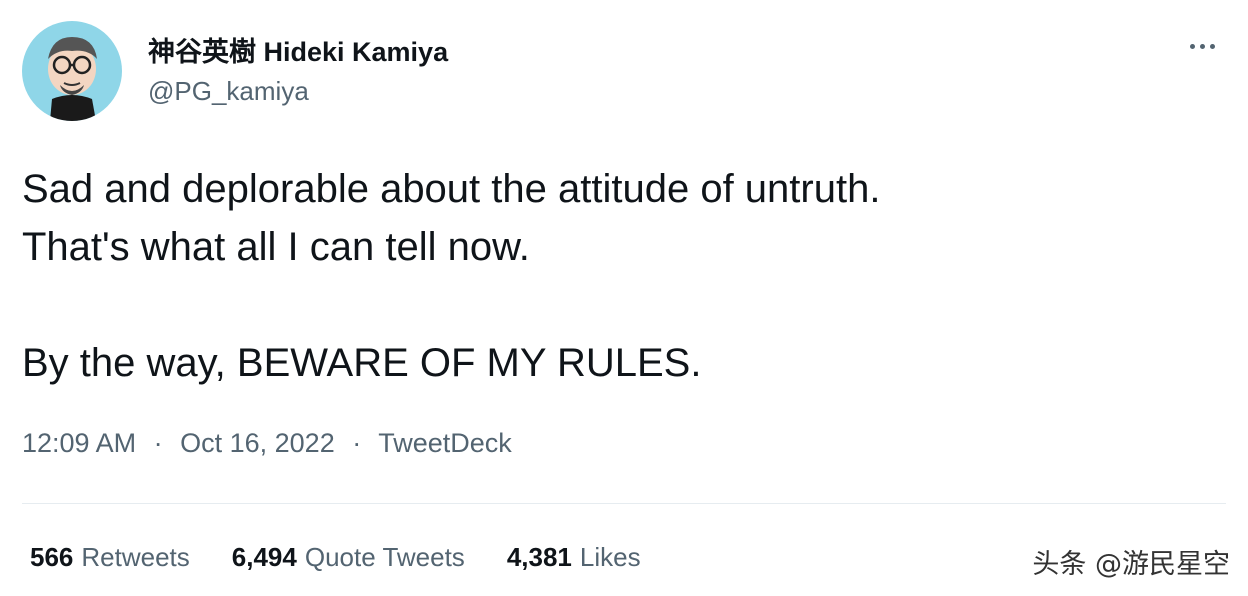  Describe the element at coordinates (72, 79) in the screenshot. I see `cartoon-avatar-icon` at that location.